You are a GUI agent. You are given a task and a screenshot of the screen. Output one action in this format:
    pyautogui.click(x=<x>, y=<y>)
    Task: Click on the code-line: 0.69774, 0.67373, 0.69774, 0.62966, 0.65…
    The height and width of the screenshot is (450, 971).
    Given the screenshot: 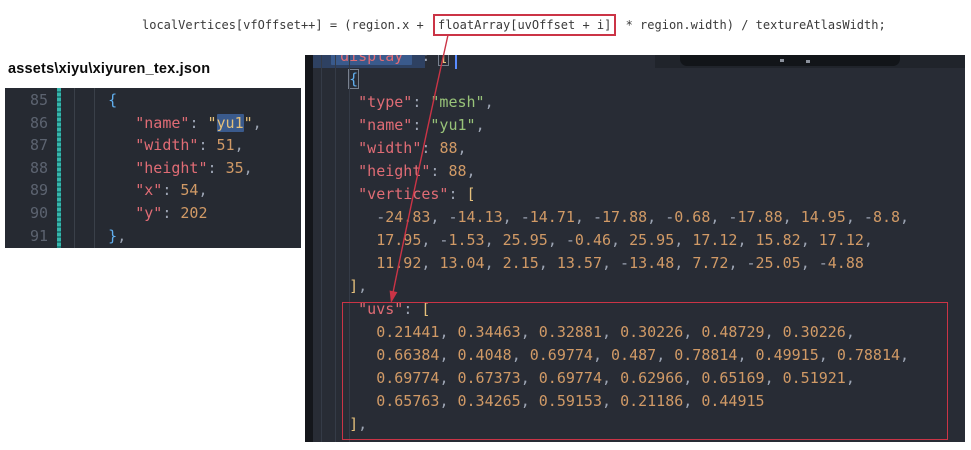 What is the action you would take?
    pyautogui.click(x=615, y=378)
    